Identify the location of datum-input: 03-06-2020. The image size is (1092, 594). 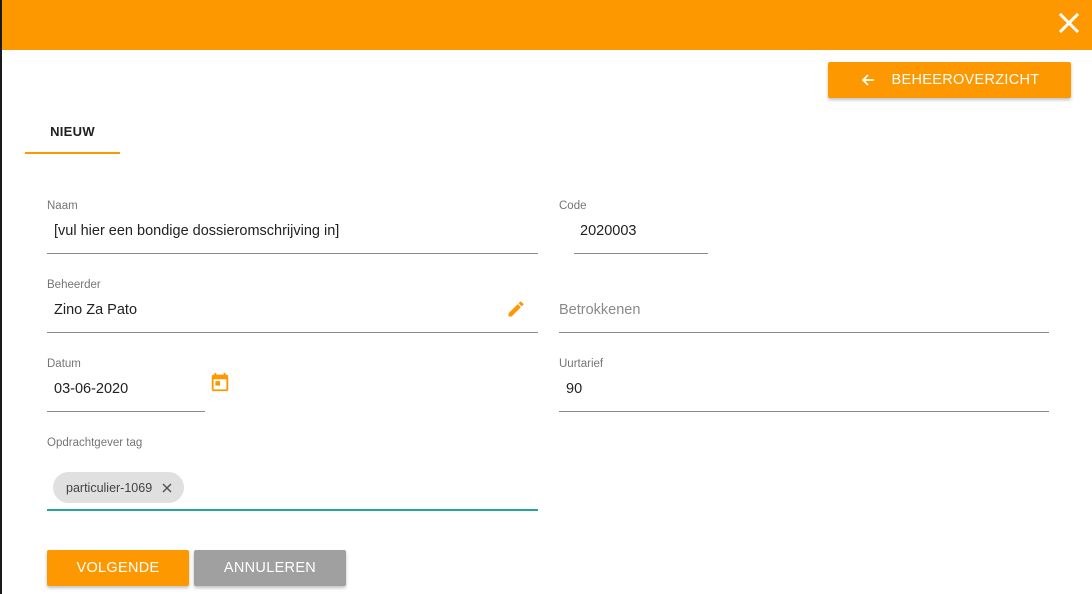
(91, 389).